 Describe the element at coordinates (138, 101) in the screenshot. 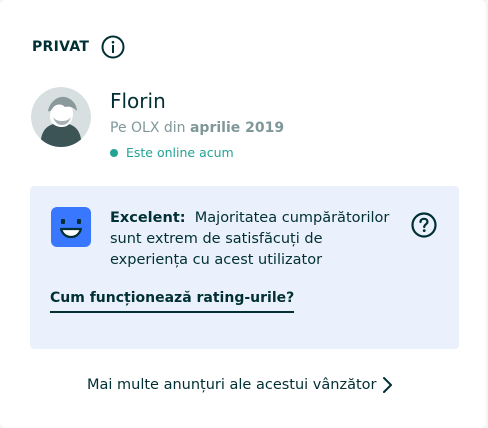

I see `seller-name: Florin` at that location.